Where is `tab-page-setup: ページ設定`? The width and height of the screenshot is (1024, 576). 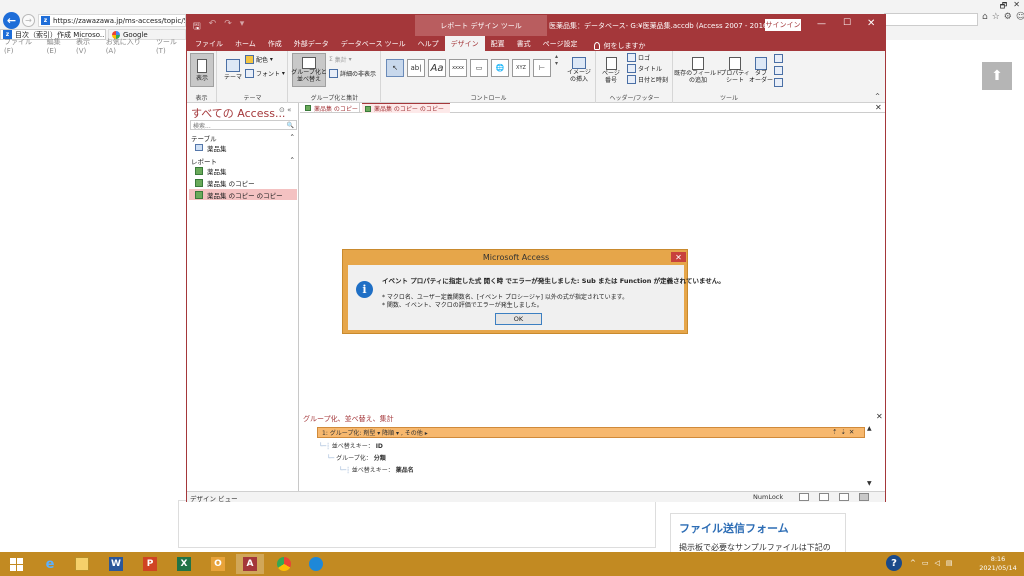
tab-page-setup: ページ設定 is located at coordinates (560, 43).